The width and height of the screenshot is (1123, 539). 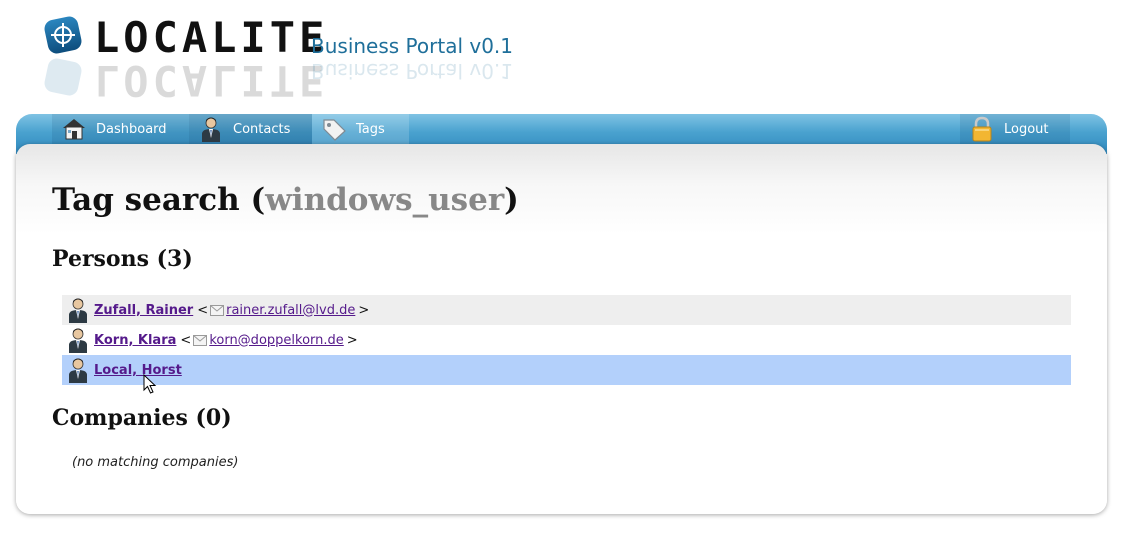 I want to click on person-row: Korn, Klara < korn@doppelkorn.de >, so click(x=566, y=340).